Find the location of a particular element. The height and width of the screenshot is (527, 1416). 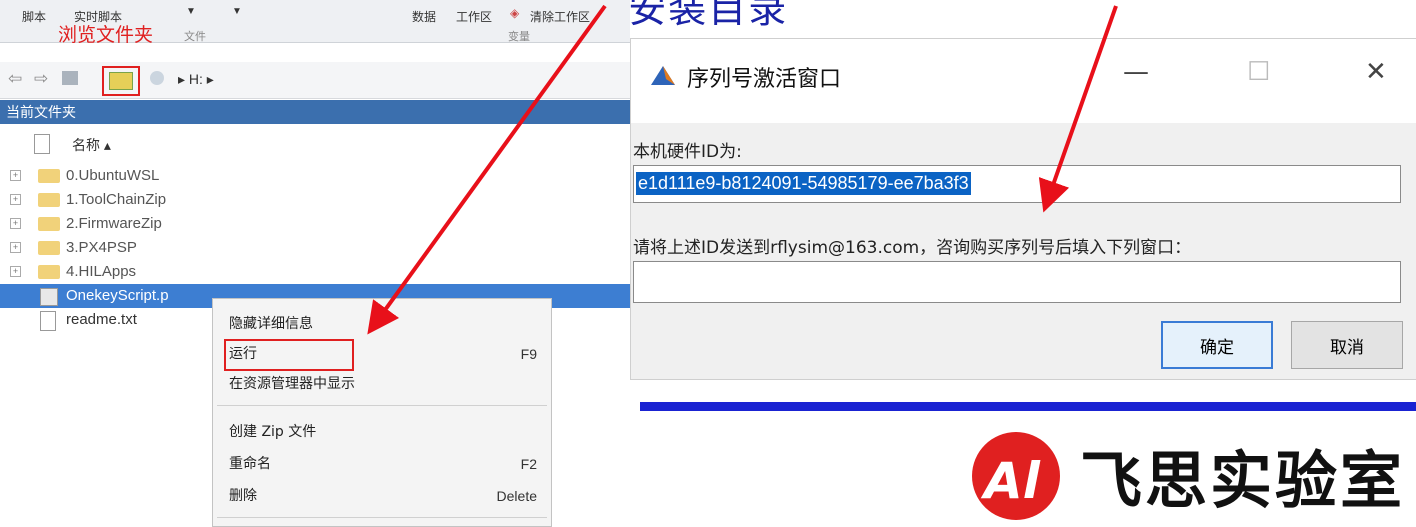

file-icon is located at coordinates (42, 144).